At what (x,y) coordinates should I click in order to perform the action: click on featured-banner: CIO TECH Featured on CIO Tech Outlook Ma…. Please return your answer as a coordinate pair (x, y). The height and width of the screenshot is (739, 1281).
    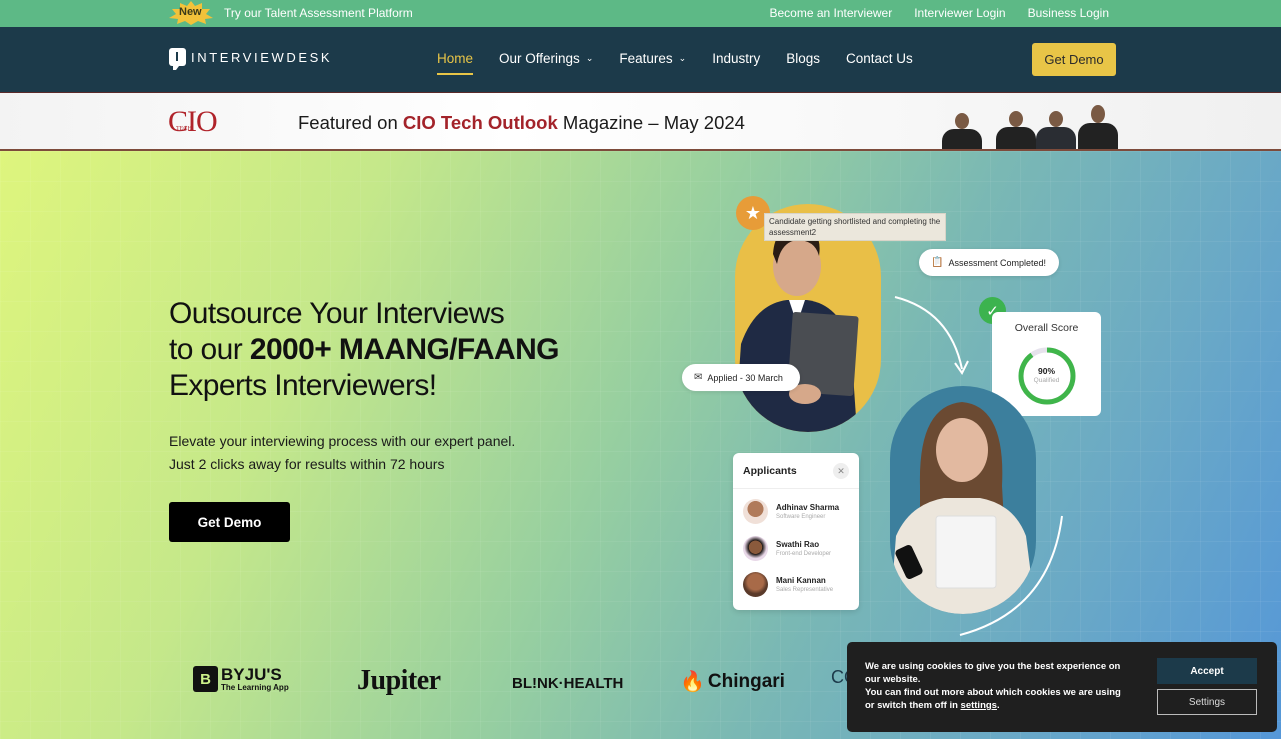
    Looking at the image, I should click on (640, 122).